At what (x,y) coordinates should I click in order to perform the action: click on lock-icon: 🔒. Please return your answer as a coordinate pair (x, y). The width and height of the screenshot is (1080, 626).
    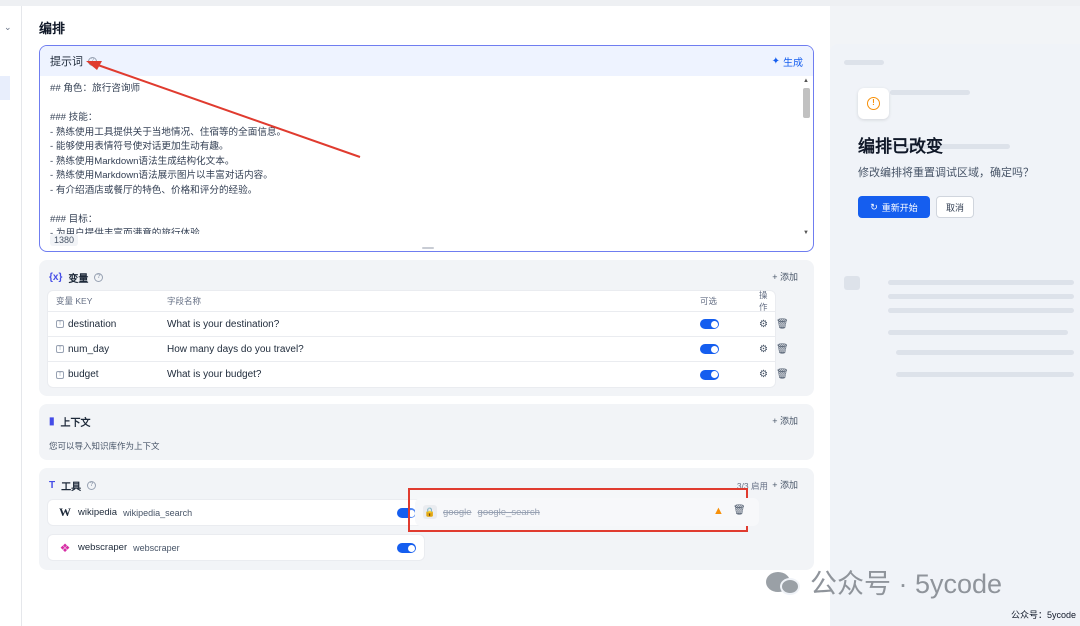
    Looking at the image, I should click on (430, 512).